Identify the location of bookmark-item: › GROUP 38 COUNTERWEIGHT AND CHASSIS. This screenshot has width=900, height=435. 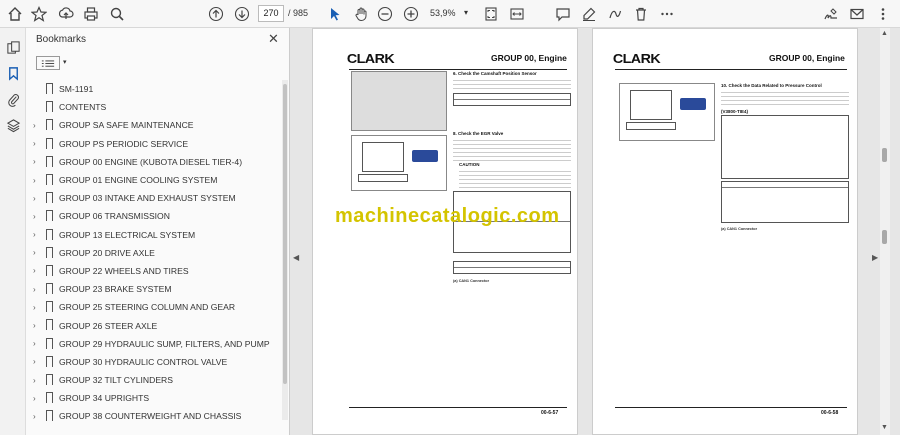
(154, 416).